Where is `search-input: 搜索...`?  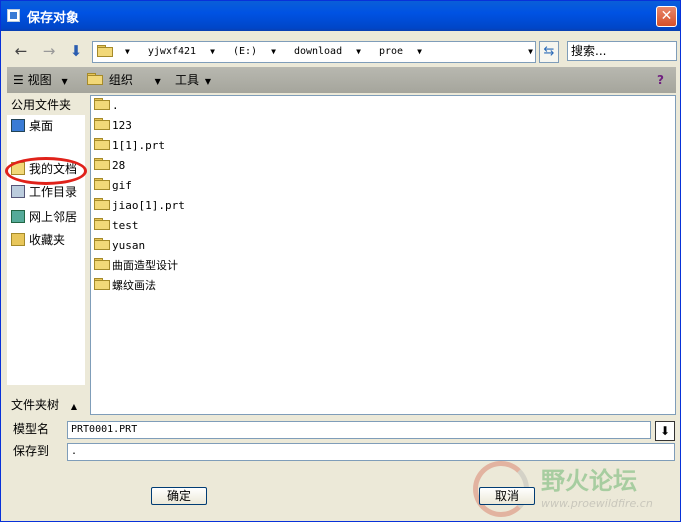 search-input: 搜索... is located at coordinates (622, 51).